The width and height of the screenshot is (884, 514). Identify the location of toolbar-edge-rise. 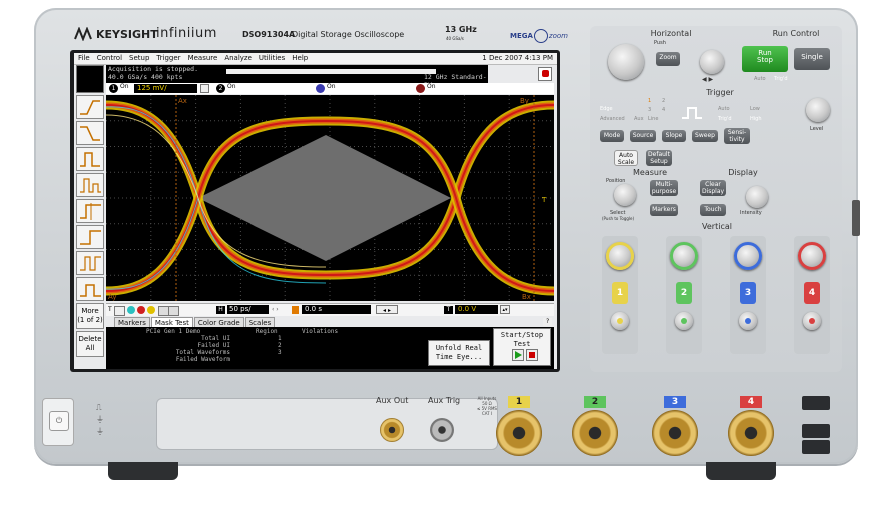
(90, 107).